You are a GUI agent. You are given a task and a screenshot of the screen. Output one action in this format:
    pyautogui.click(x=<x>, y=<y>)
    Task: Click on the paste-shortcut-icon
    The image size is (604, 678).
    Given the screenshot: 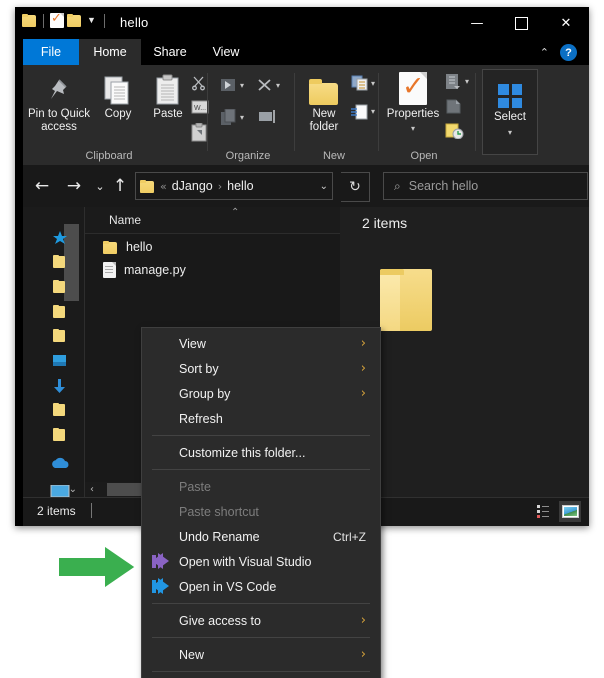 What is the action you would take?
    pyautogui.click(x=199, y=132)
    